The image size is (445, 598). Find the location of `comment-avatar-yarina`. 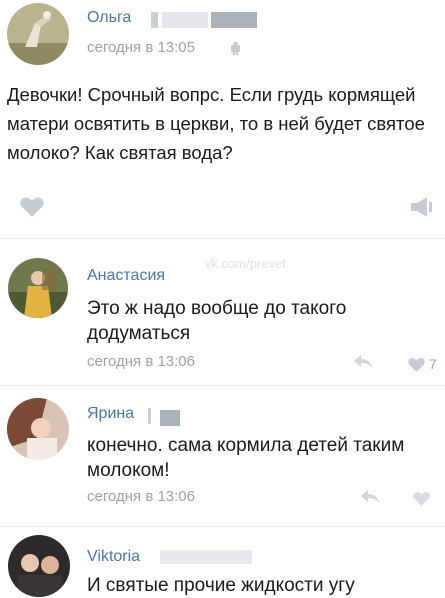

comment-avatar-yarina is located at coordinates (38, 429).